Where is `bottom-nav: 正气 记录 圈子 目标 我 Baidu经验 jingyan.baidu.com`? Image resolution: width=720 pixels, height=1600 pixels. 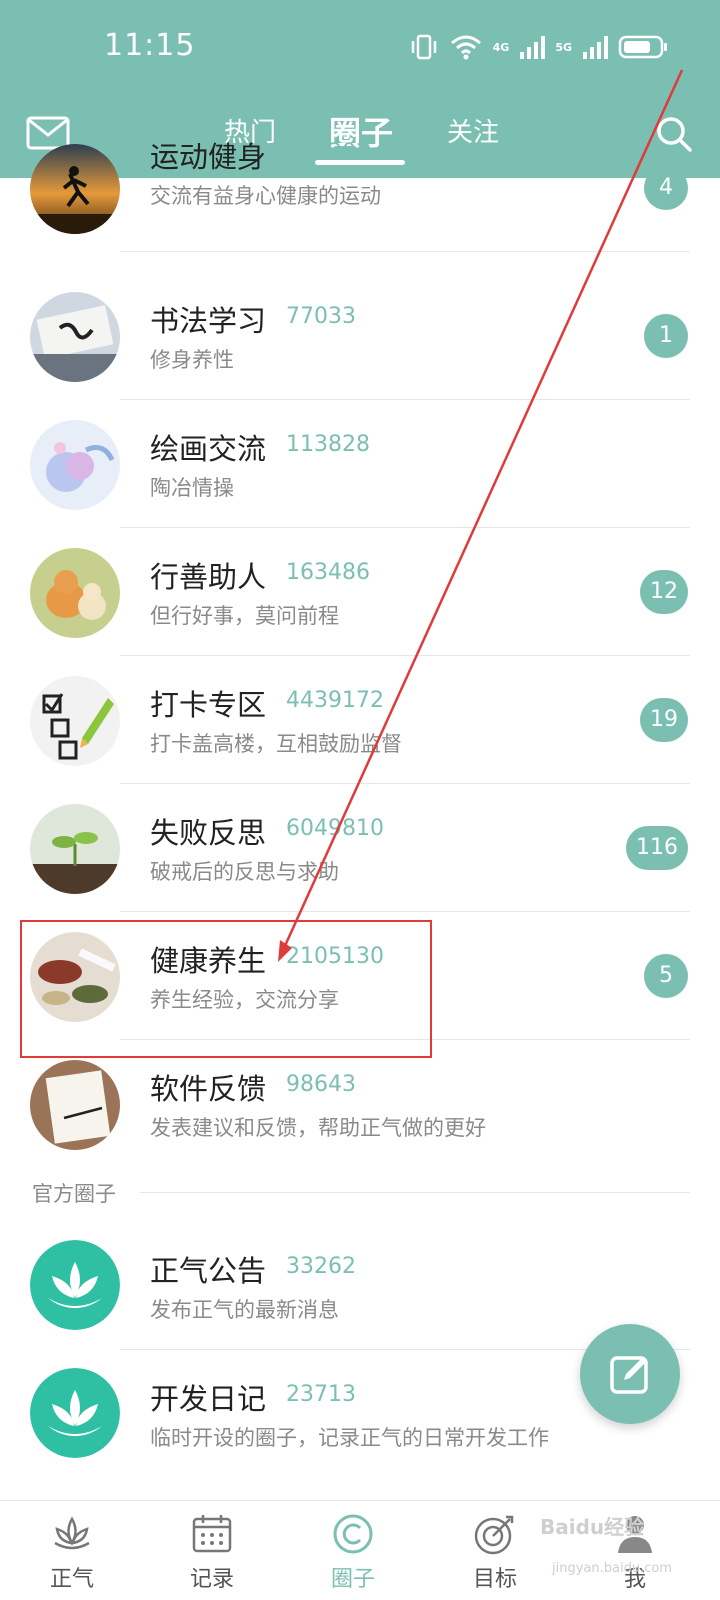 bottom-nav: 正气 记录 圈子 目标 我 Baidu经验 jingyan.baidu.com is located at coordinates (360, 1550).